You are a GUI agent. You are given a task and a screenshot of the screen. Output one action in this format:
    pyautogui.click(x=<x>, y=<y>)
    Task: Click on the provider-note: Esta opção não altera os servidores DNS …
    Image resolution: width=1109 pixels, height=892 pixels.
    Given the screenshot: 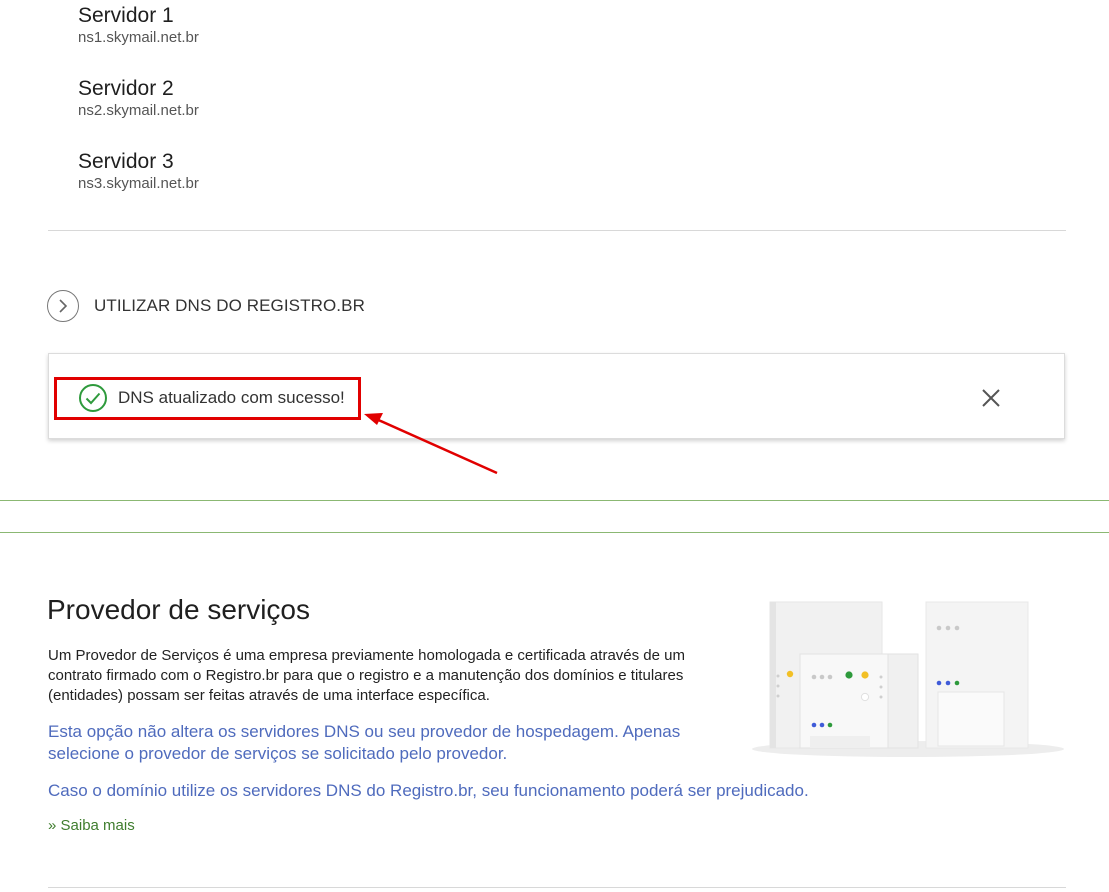 What is the action you would take?
    pyautogui.click(x=364, y=742)
    